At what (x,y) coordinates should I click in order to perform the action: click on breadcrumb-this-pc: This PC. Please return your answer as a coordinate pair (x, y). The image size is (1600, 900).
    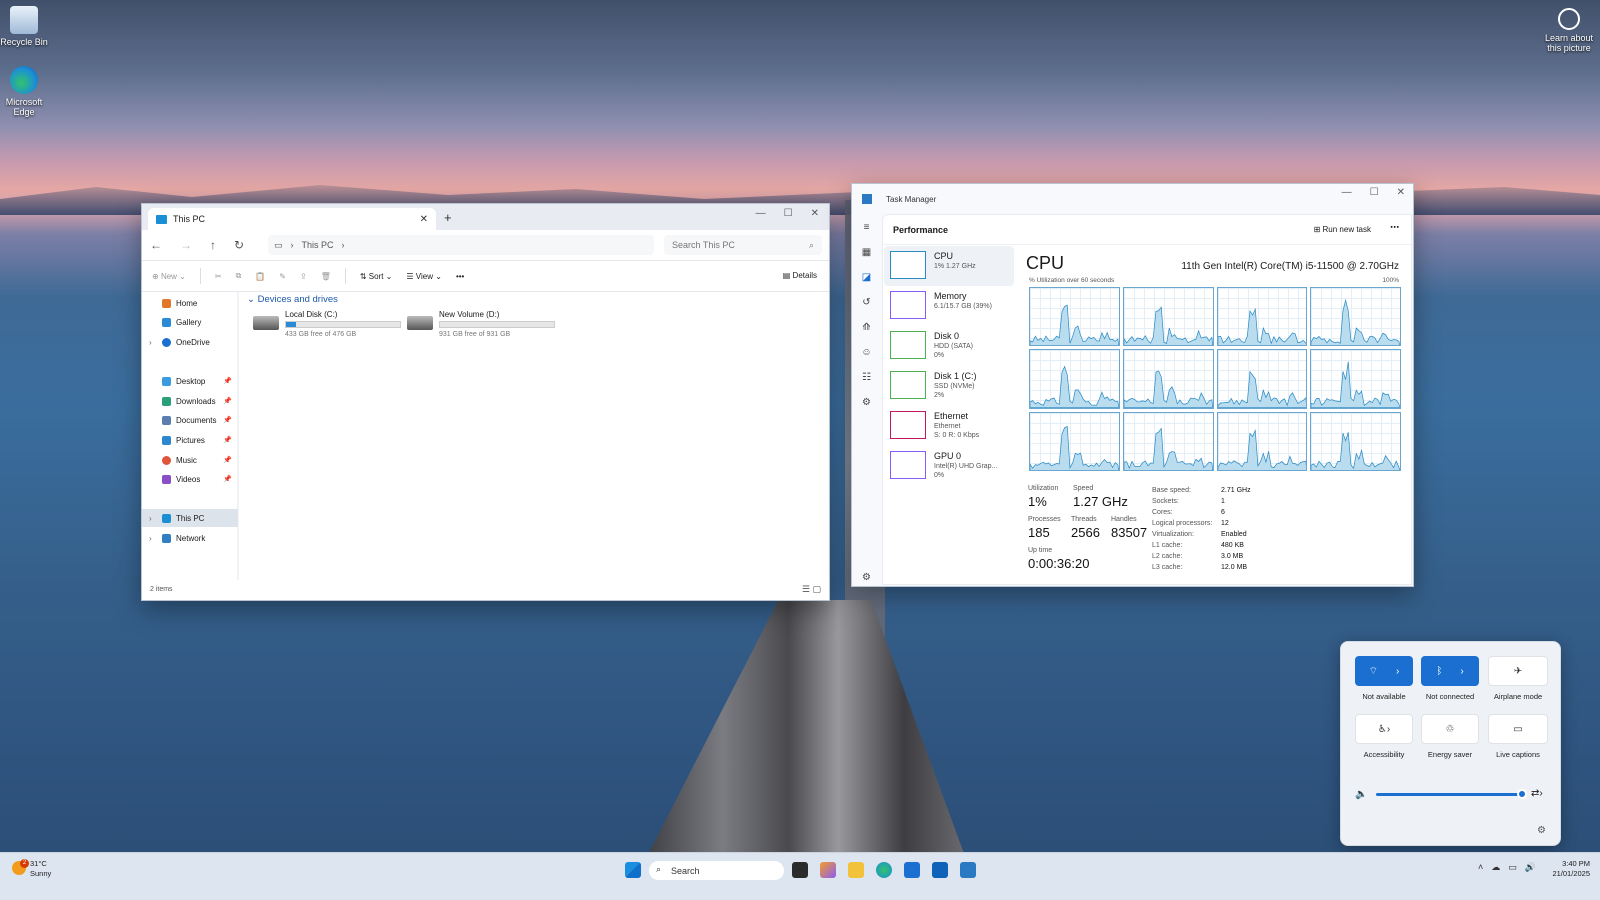
    Looking at the image, I should click on (318, 245).